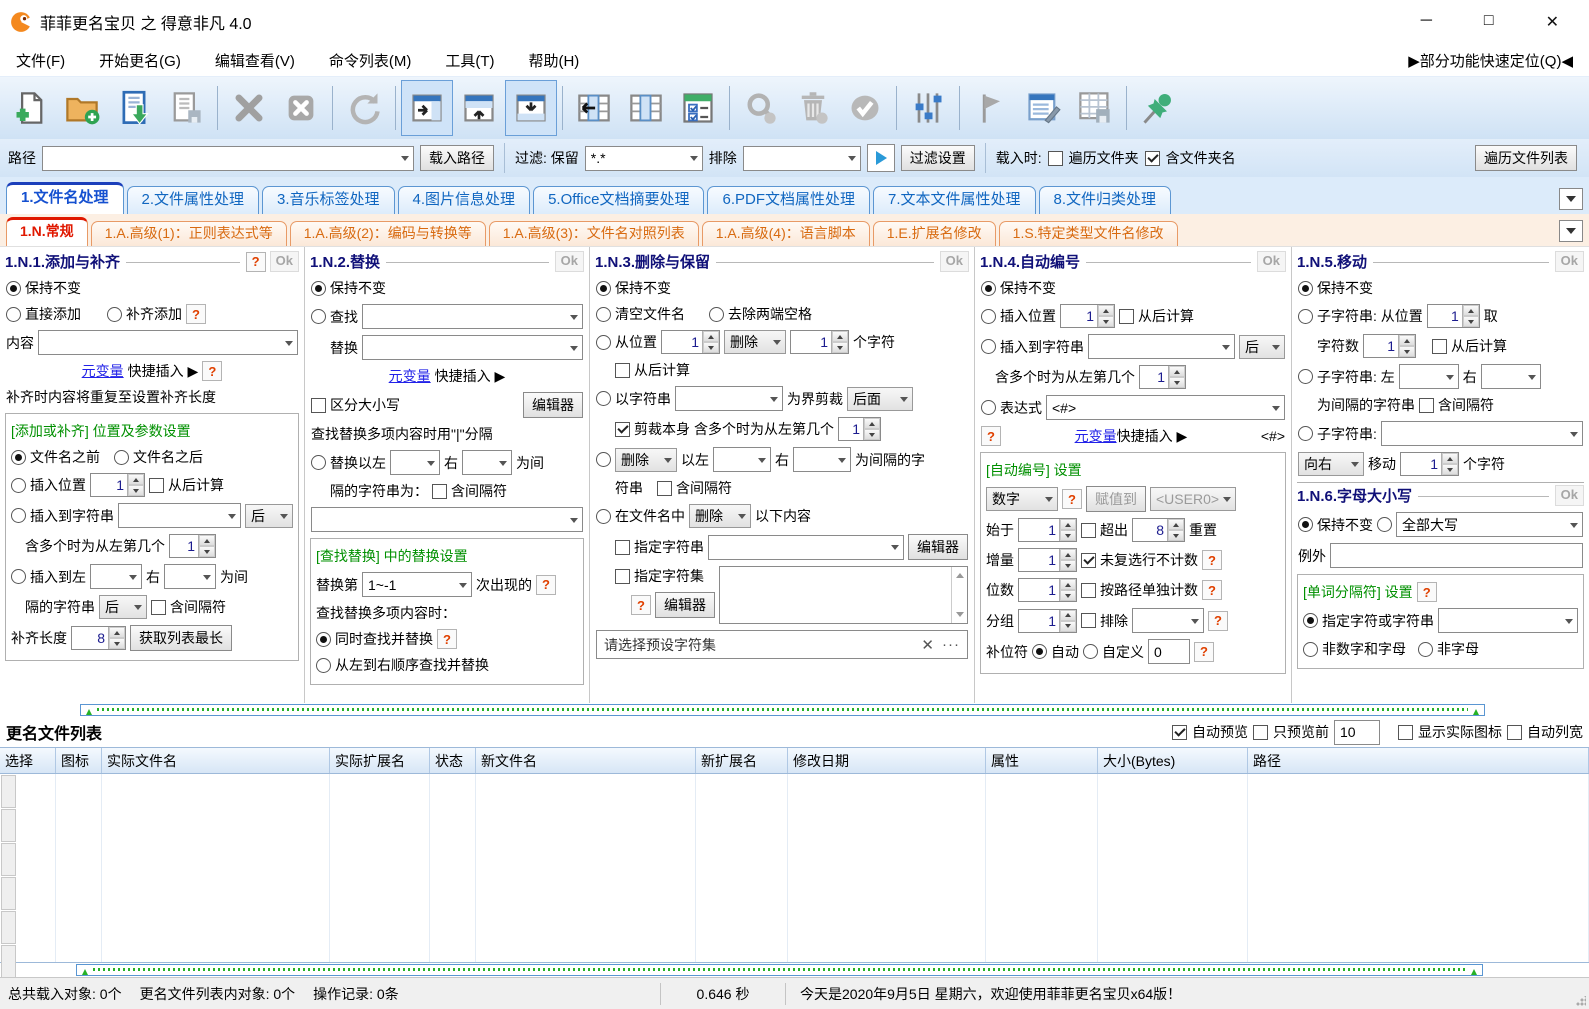 The height and width of the screenshot is (1009, 1589). Describe the element at coordinates (1418, 760) in the screenshot. I see `column-header-path: 路径` at that location.